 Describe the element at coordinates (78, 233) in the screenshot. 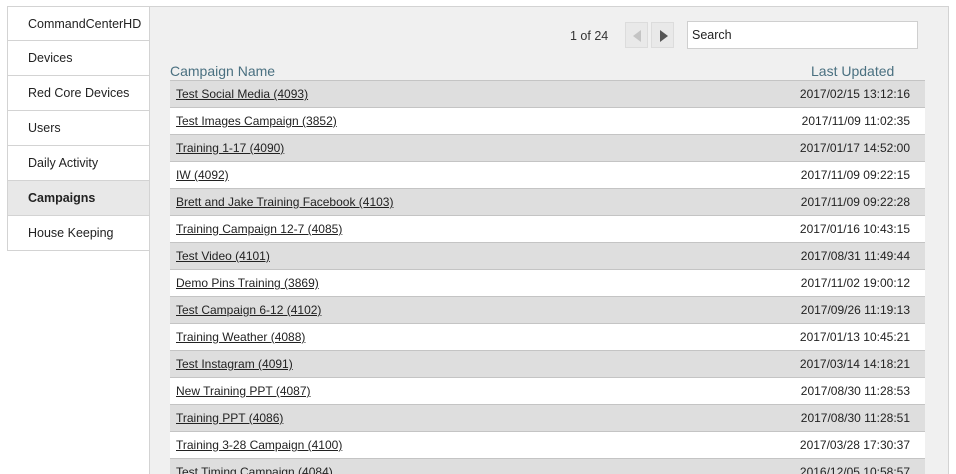

I see `sidebar-item-house-keeping: House Keeping` at that location.